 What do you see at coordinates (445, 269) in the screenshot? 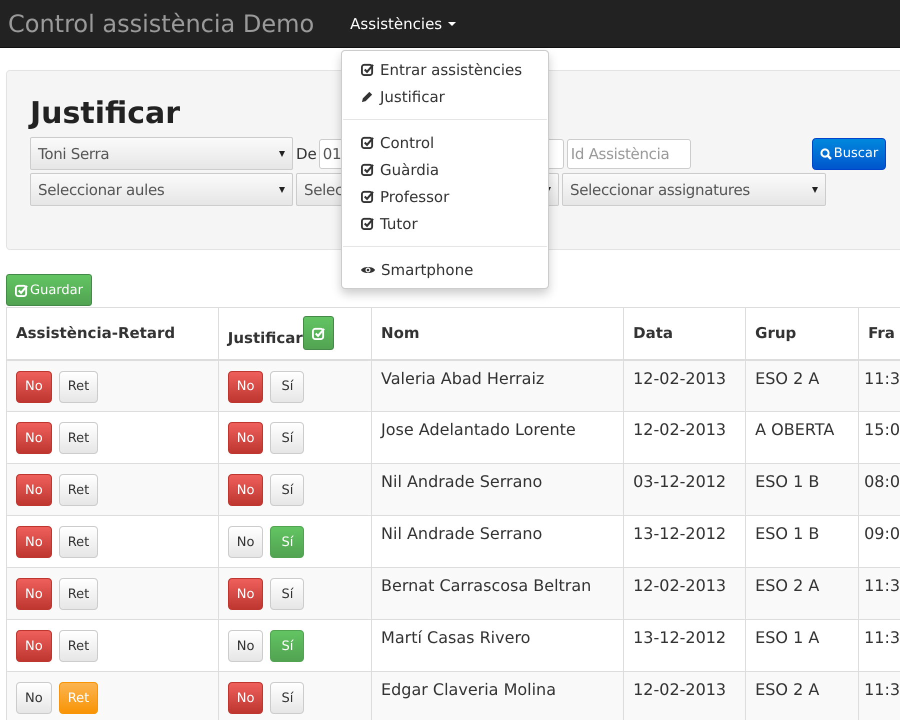
I see `menu-item: Smartphone` at bounding box center [445, 269].